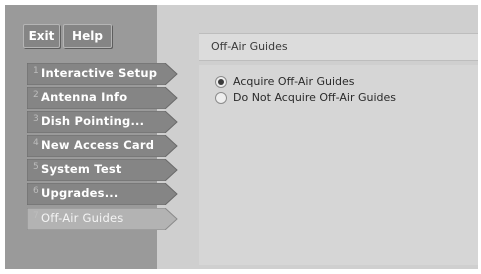 The width and height of the screenshot is (481, 274). I want to click on menu-item-label: Off-Air Guides, so click(82, 218).